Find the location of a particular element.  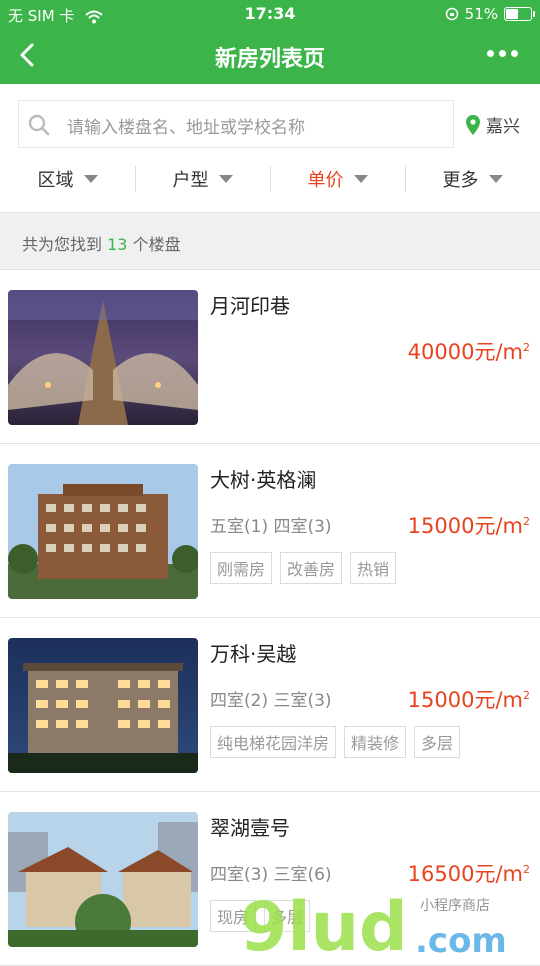

filter-label: 单价 is located at coordinates (325, 180).